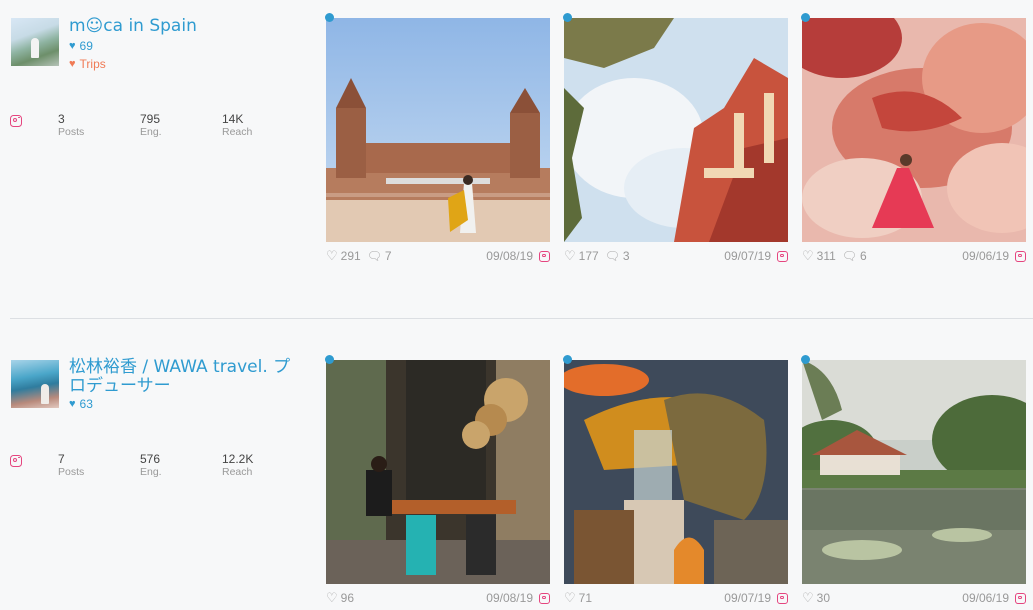 Image resolution: width=1033 pixels, height=610 pixels. What do you see at coordinates (150, 119) in the screenshot?
I see `stat-value: 795` at bounding box center [150, 119].